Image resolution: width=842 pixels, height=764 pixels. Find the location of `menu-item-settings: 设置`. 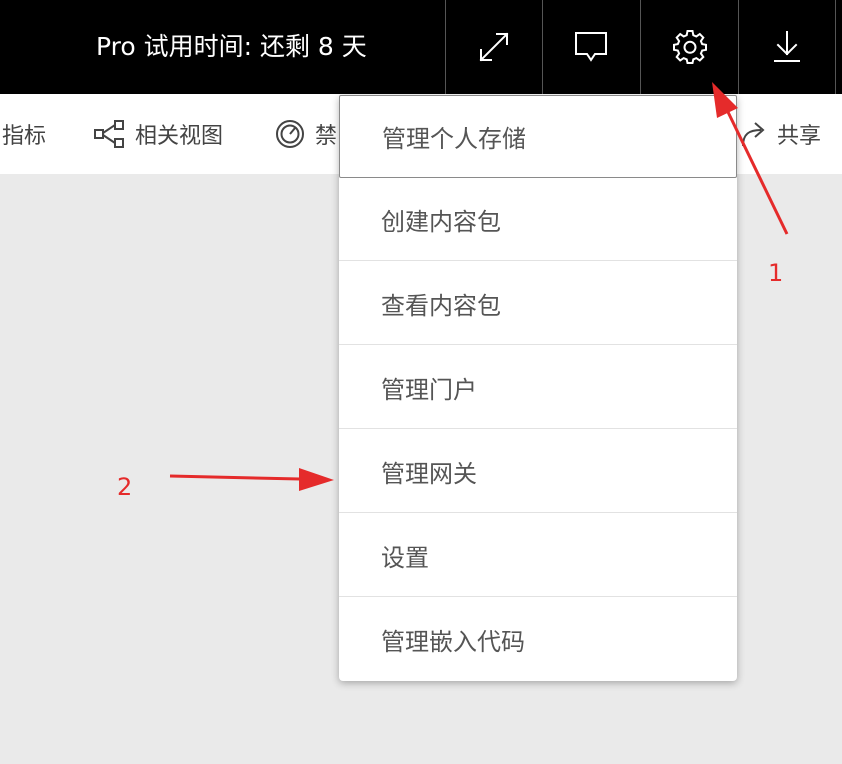

menu-item-settings: 设置 is located at coordinates (538, 555).